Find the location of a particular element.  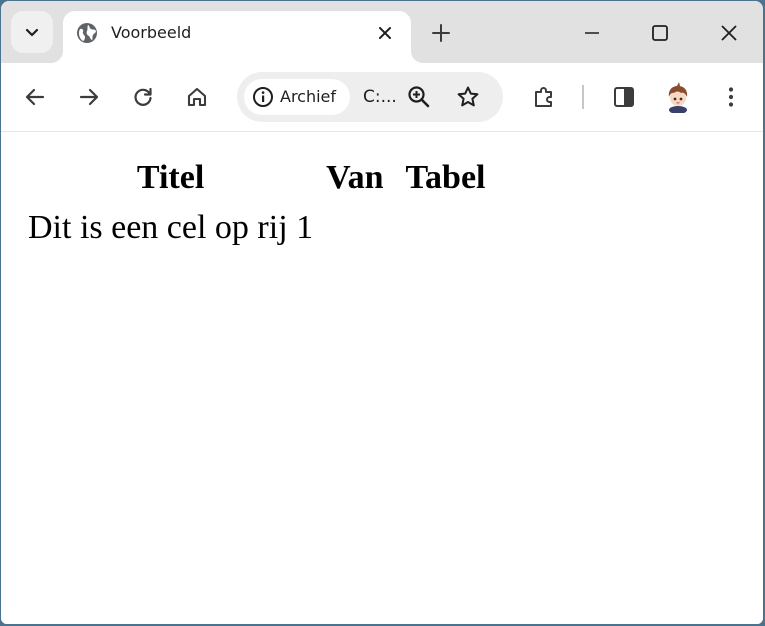

tab-close-button is located at coordinates (385, 33).